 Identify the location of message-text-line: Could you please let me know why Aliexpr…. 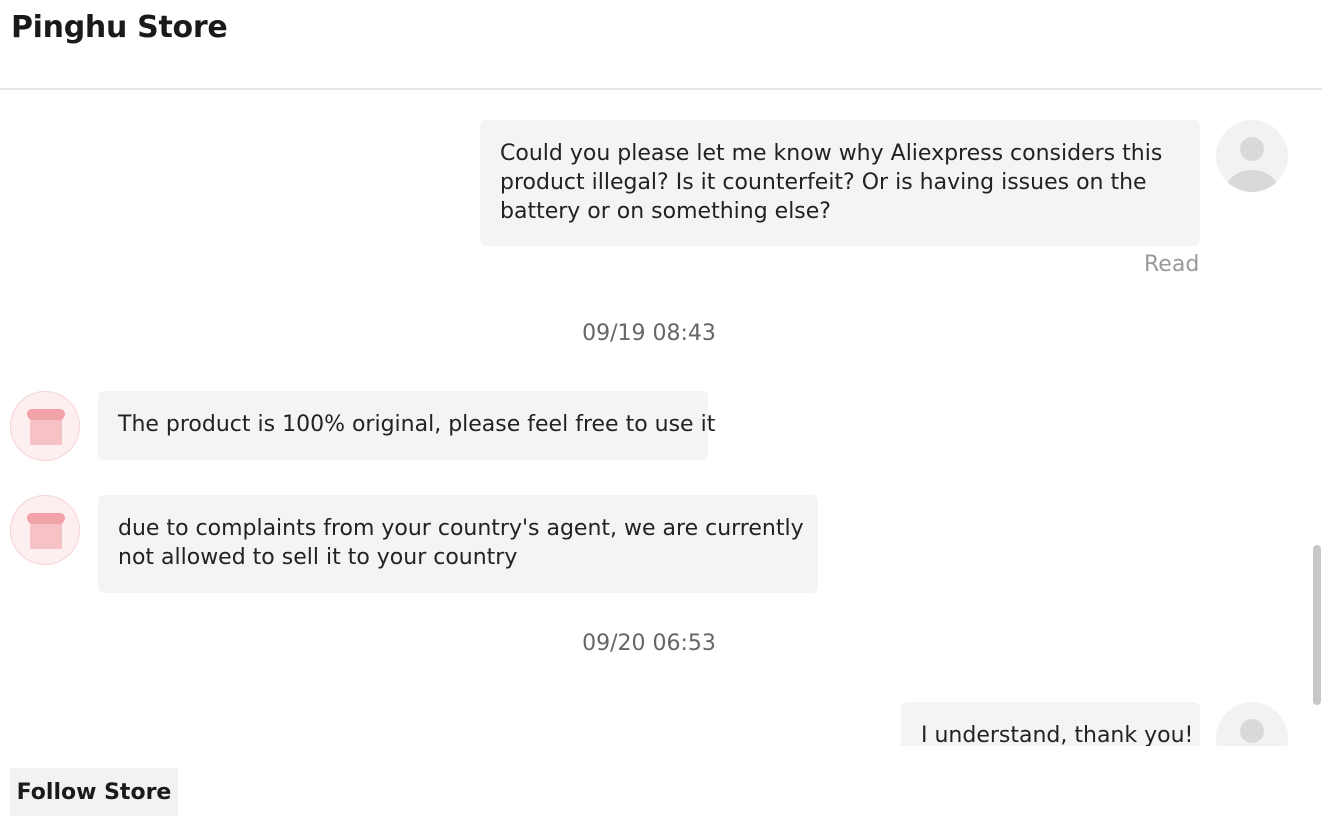
(831, 153).